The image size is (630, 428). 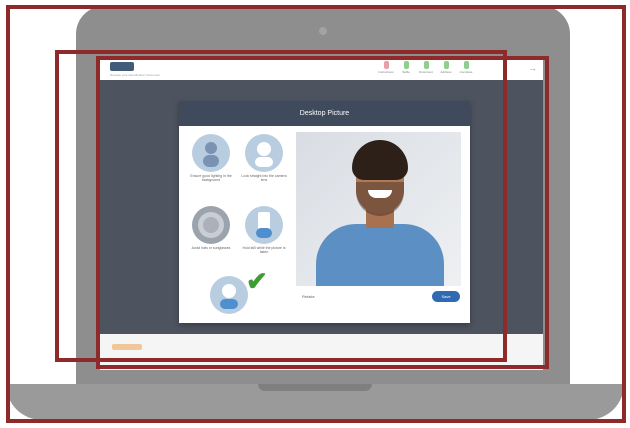 I want to click on checkmark-icon: ✔, so click(x=257, y=281).